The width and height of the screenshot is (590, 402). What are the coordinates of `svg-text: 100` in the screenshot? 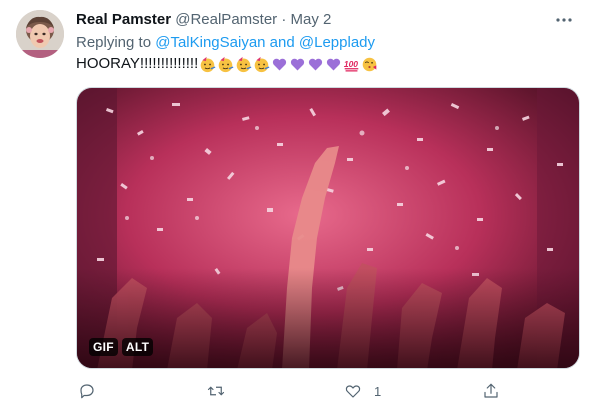 It's located at (351, 64).